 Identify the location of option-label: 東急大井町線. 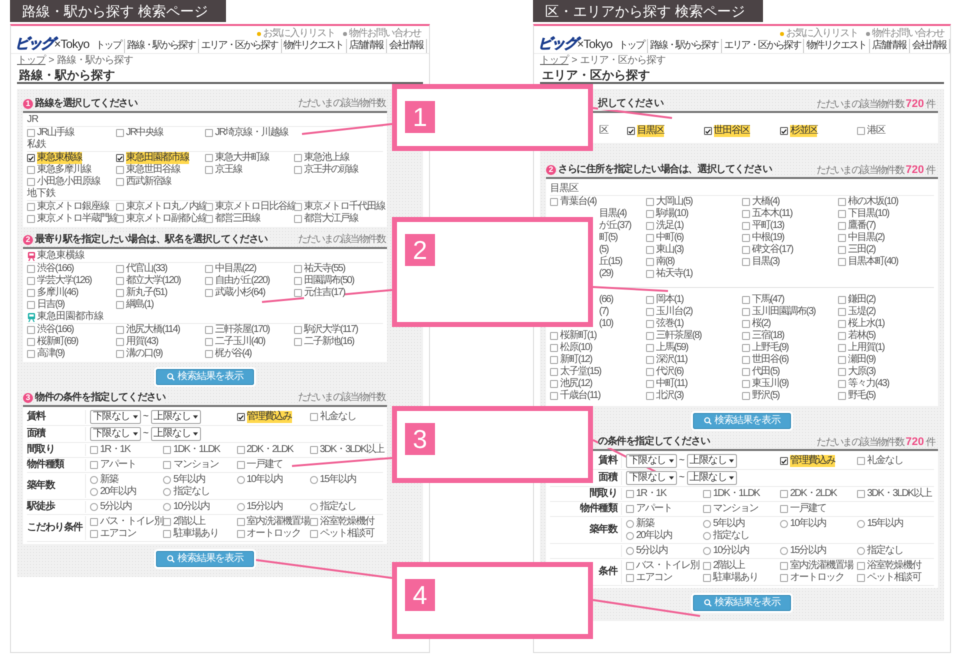
(242, 158).